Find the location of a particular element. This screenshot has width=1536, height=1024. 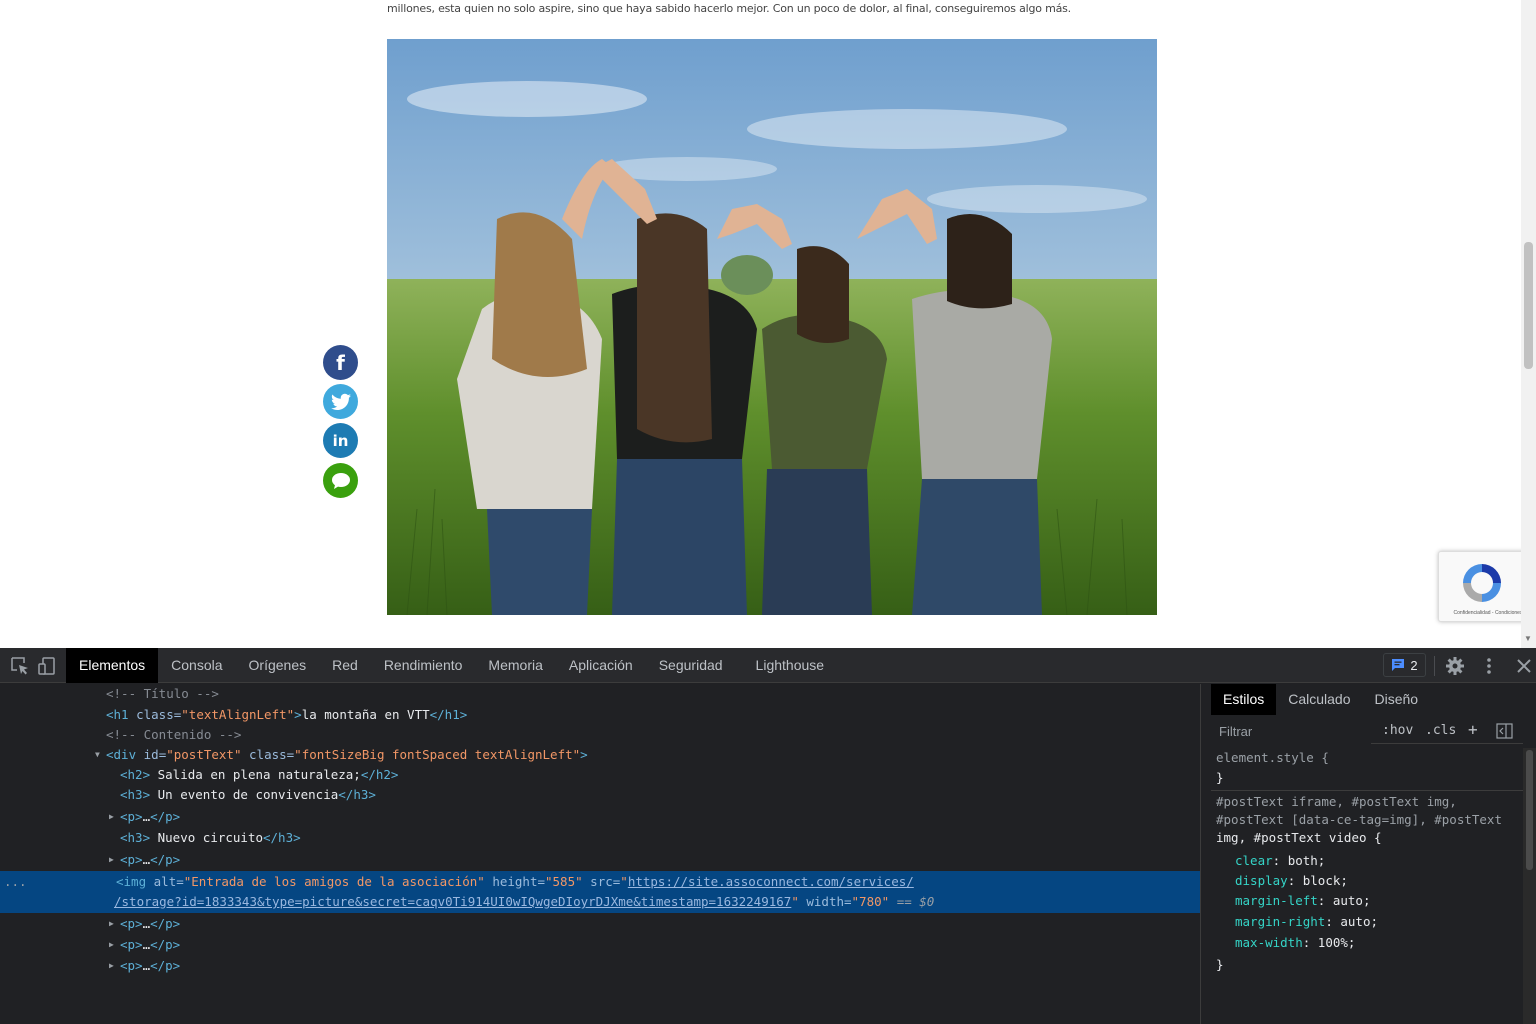

styles-scrollbar is located at coordinates (1529, 886).